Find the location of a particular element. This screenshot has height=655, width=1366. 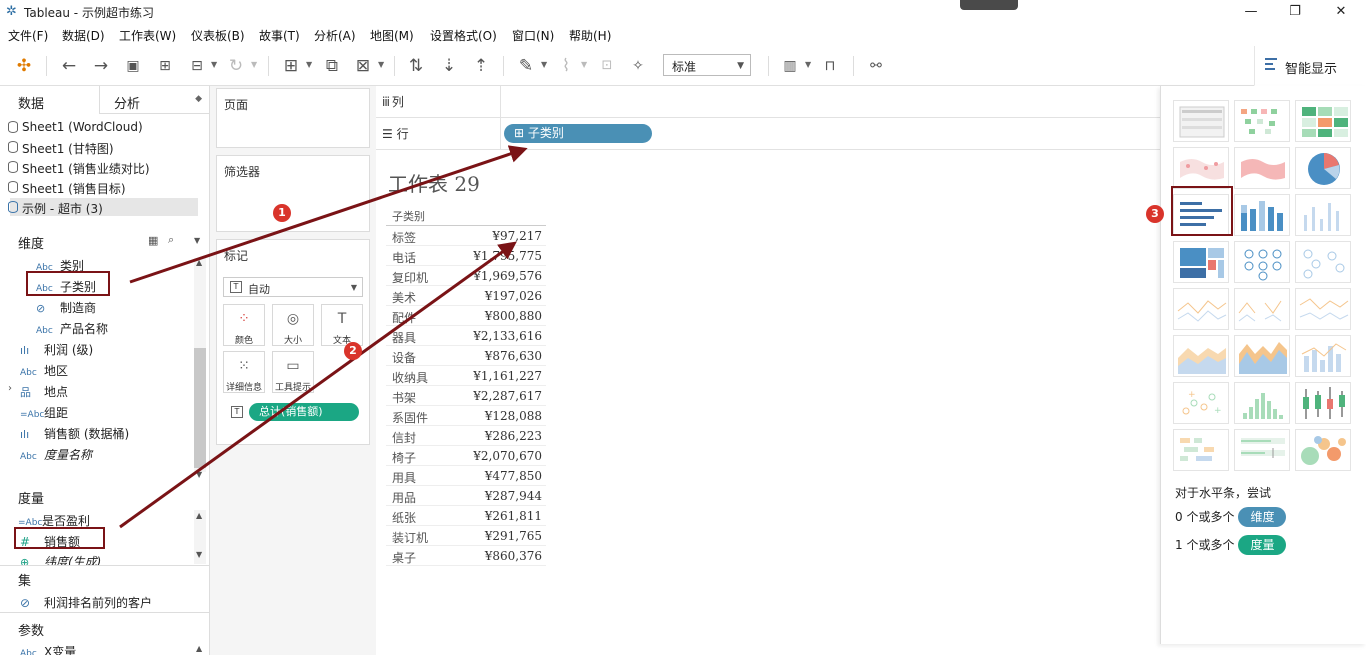

chart-type-heat-map is located at coordinates (1262, 121).